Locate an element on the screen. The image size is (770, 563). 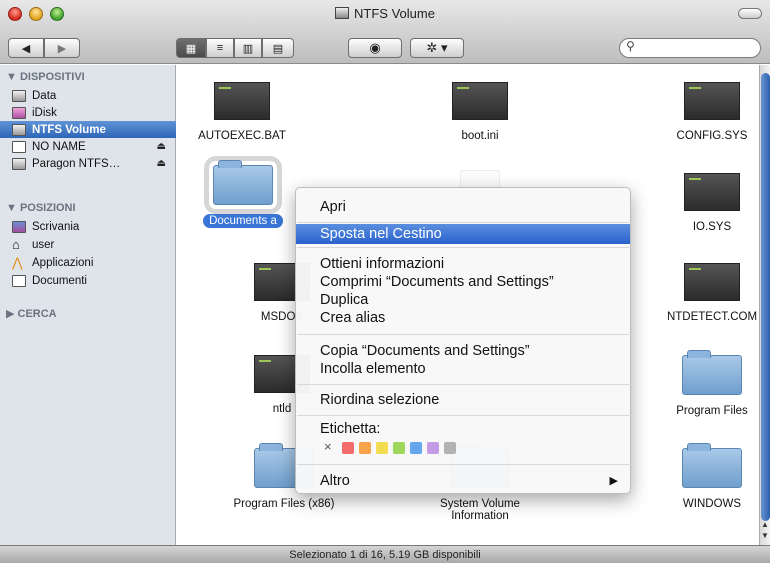
status-bar: Selezionato 1 di 16, 5.19 GB disponibili is located at coordinates (385, 554).